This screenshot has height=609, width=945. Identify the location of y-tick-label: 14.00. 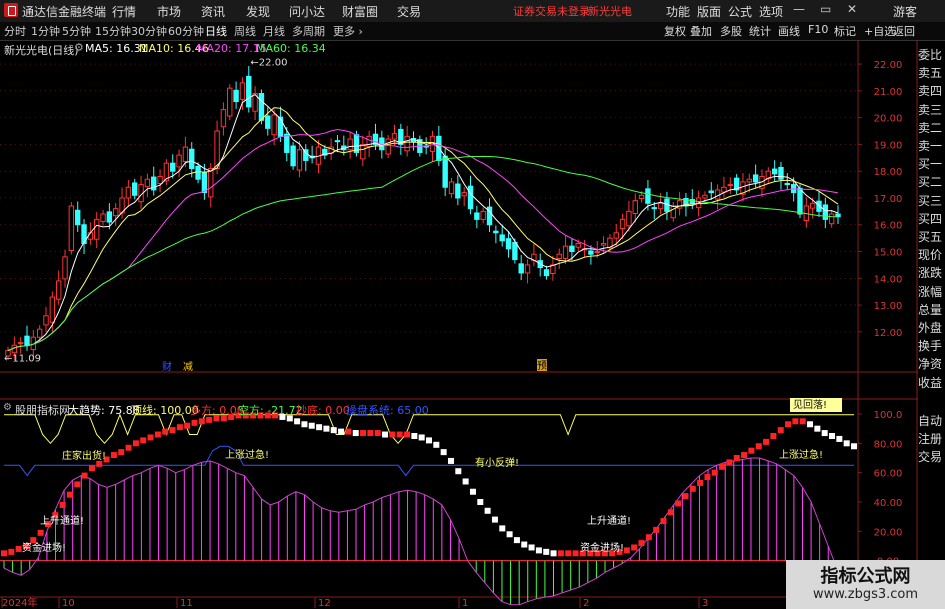
(888, 279).